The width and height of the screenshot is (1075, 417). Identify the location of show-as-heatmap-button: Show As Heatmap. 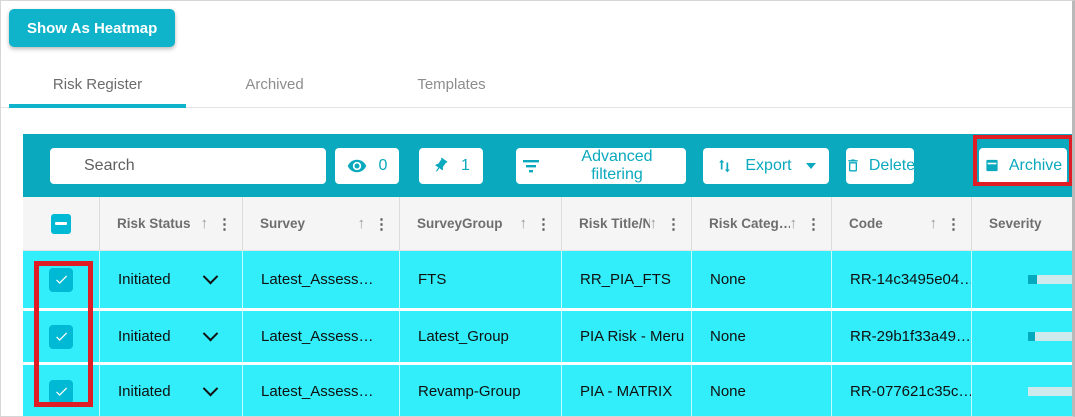
(92, 28).